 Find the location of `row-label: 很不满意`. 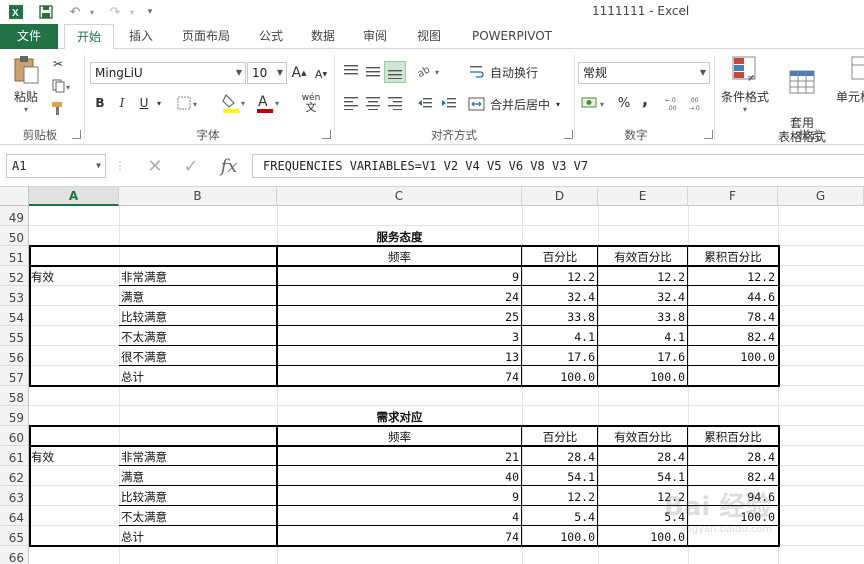

row-label: 很不满意 is located at coordinates (198, 356).